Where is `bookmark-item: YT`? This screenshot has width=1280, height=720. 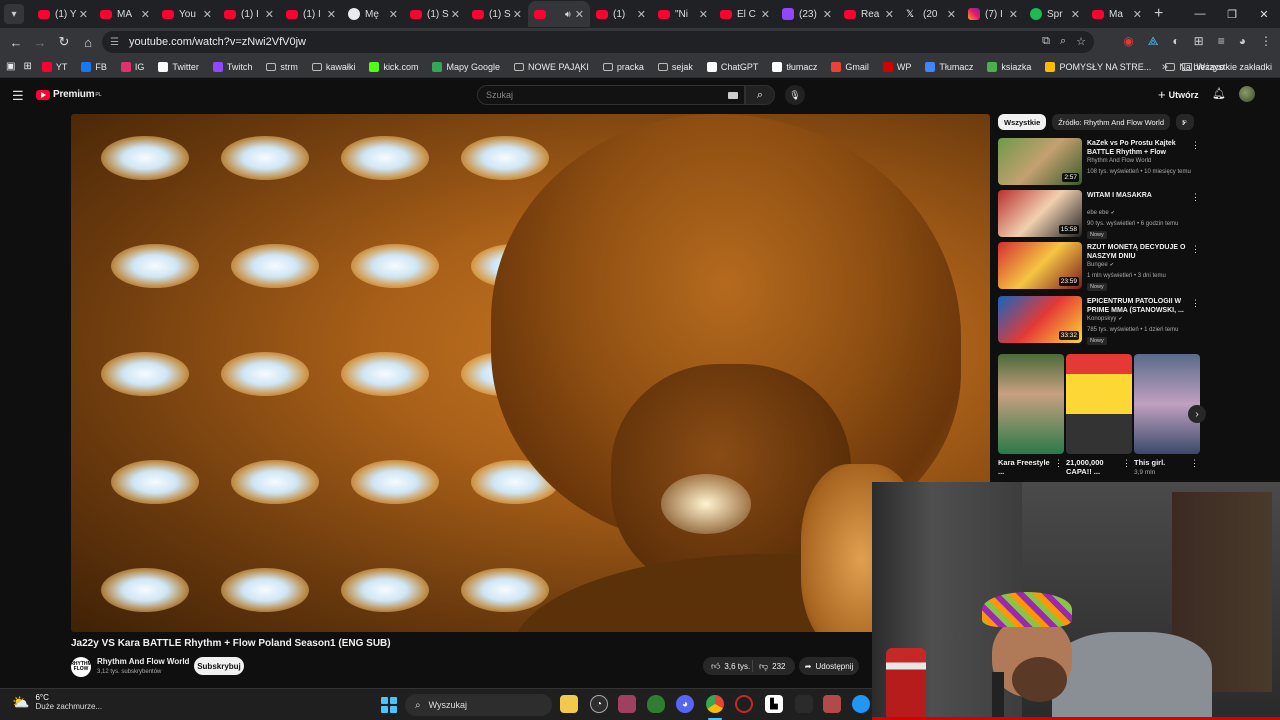
bookmark-item: YT is located at coordinates (54, 66).